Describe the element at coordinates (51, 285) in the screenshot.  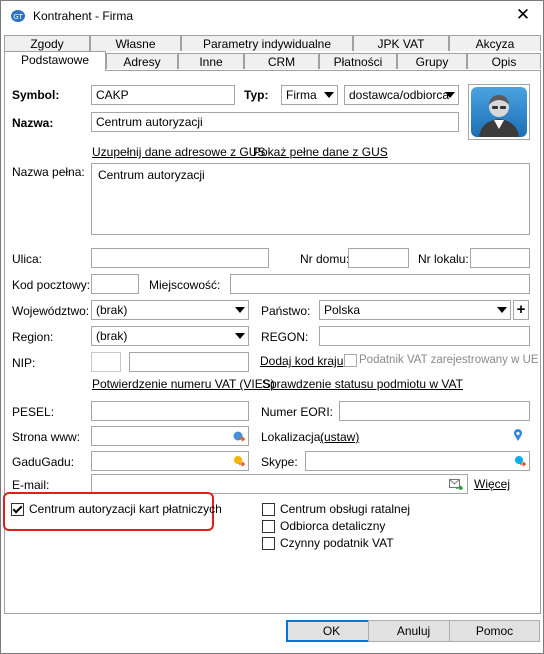
I see `kod-pocztowy-label: Kod pocztowy:` at that location.